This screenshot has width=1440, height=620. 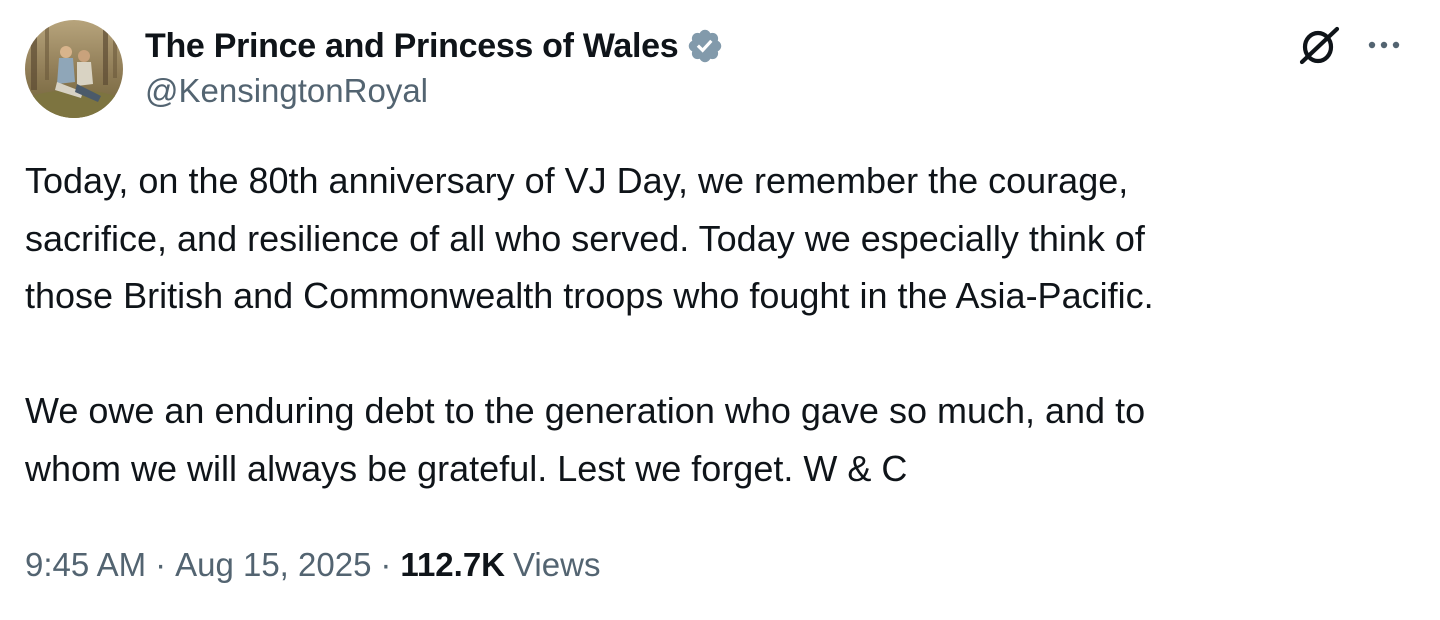 I want to click on more-icon, so click(x=1385, y=45).